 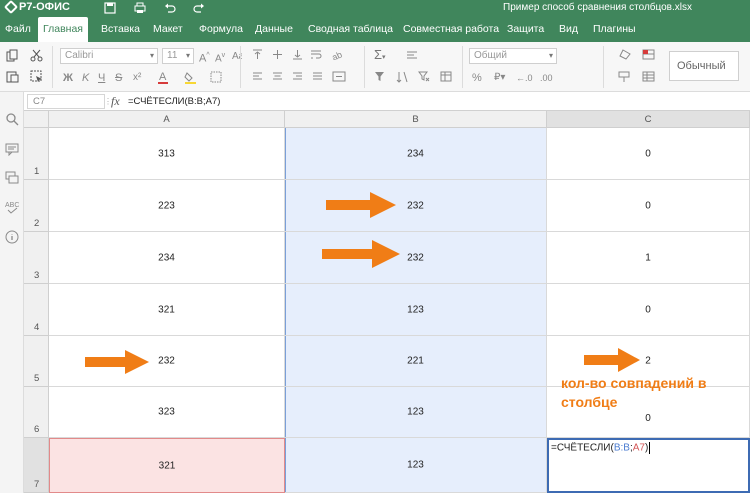 What do you see at coordinates (624, 77) in the screenshot?
I see `cell-style-icon` at bounding box center [624, 77].